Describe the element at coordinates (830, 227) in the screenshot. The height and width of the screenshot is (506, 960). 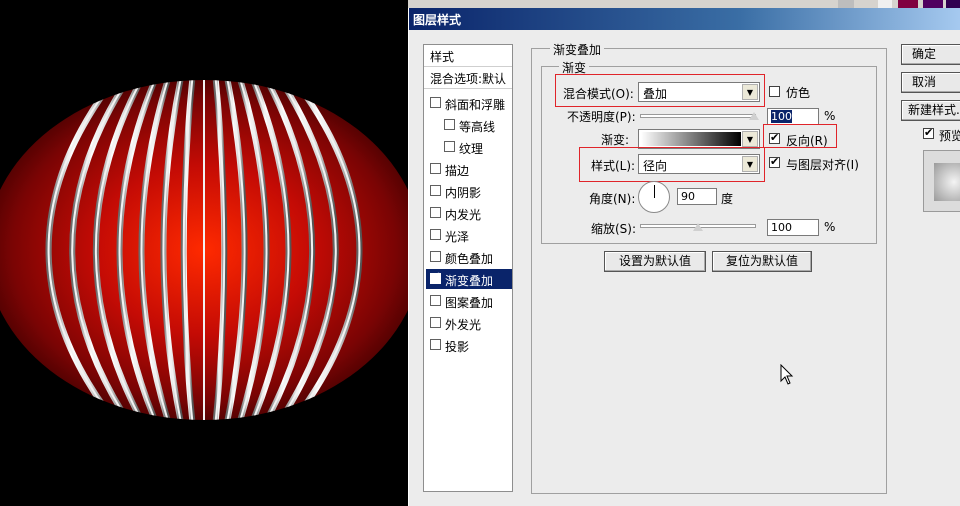
I see `scale-unit: %` at that location.